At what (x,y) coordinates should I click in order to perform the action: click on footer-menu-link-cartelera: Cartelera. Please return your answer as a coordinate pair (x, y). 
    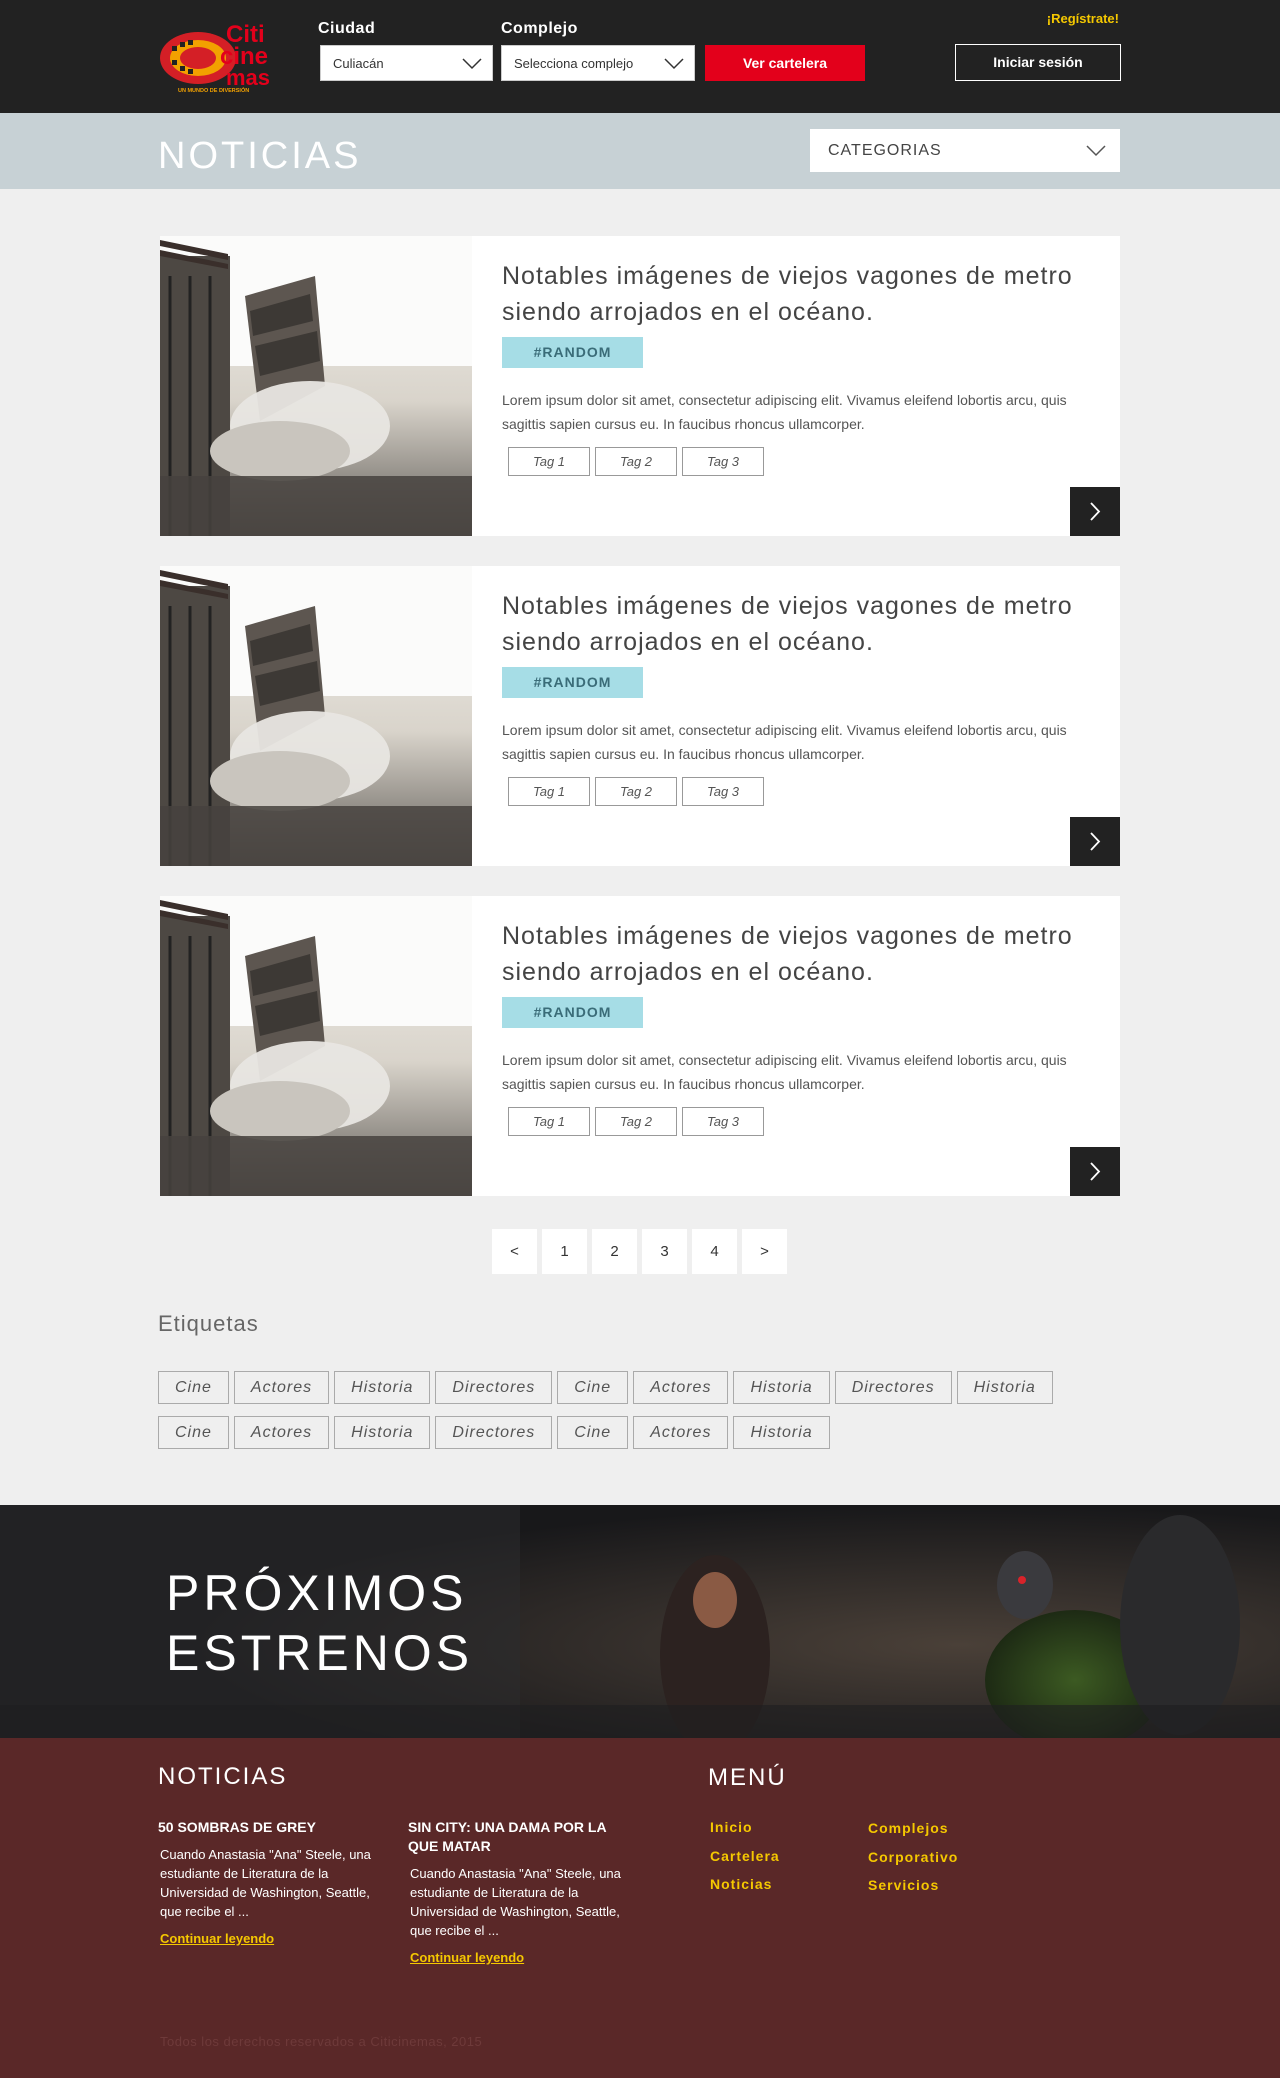
    Looking at the image, I should click on (745, 1862).